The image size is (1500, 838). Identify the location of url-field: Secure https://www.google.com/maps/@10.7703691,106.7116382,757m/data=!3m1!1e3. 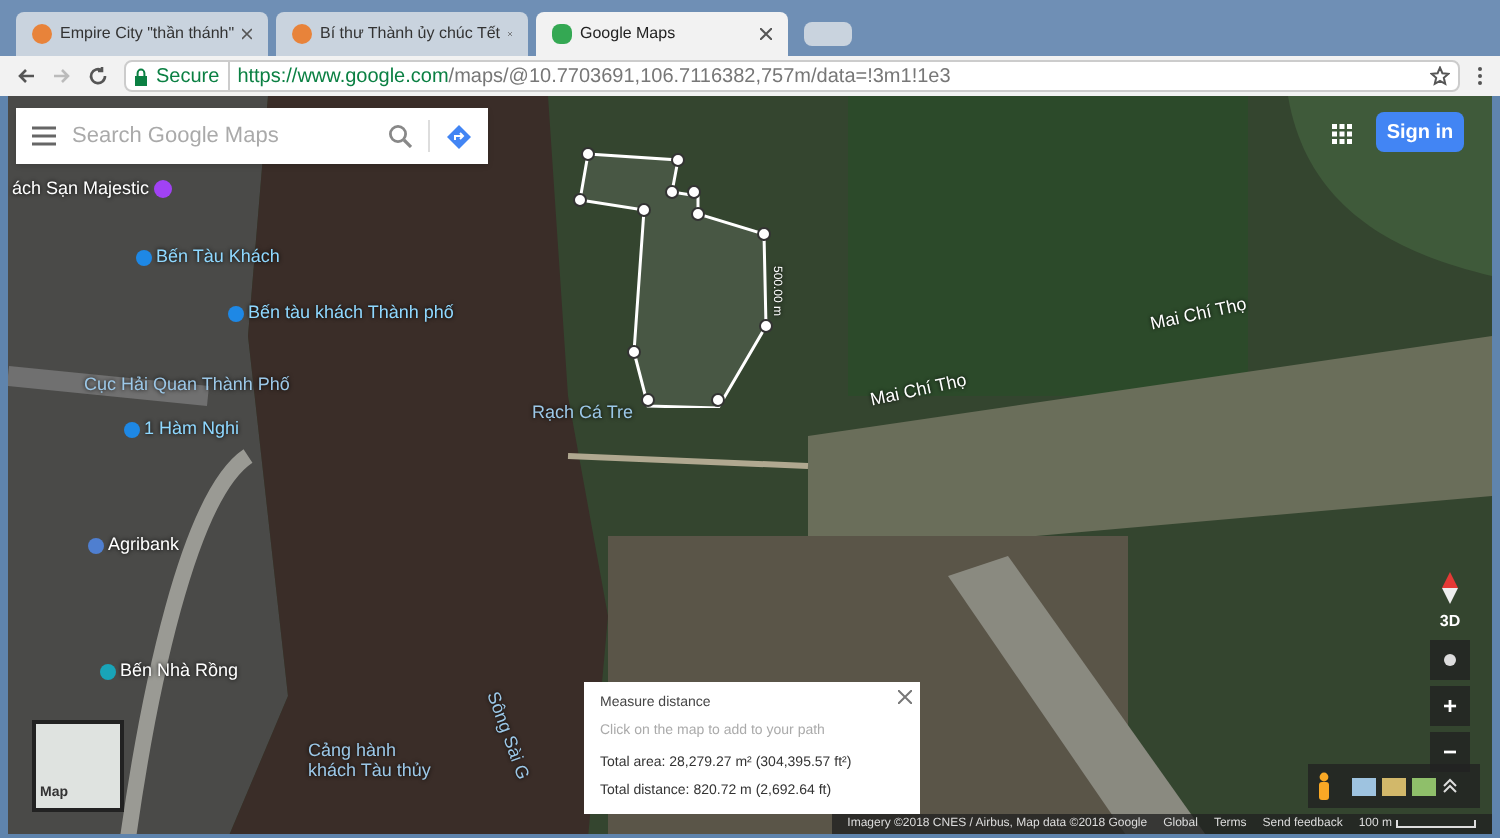
(792, 76).